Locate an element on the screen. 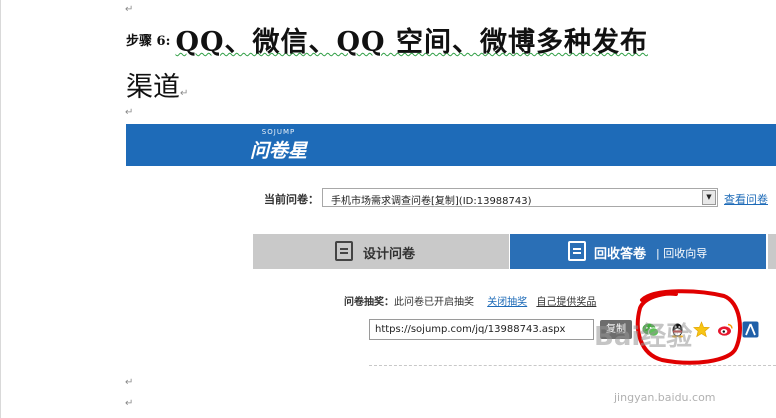 The height and width of the screenshot is (418, 776). logo-name: 问卷星 is located at coordinates (279, 151).